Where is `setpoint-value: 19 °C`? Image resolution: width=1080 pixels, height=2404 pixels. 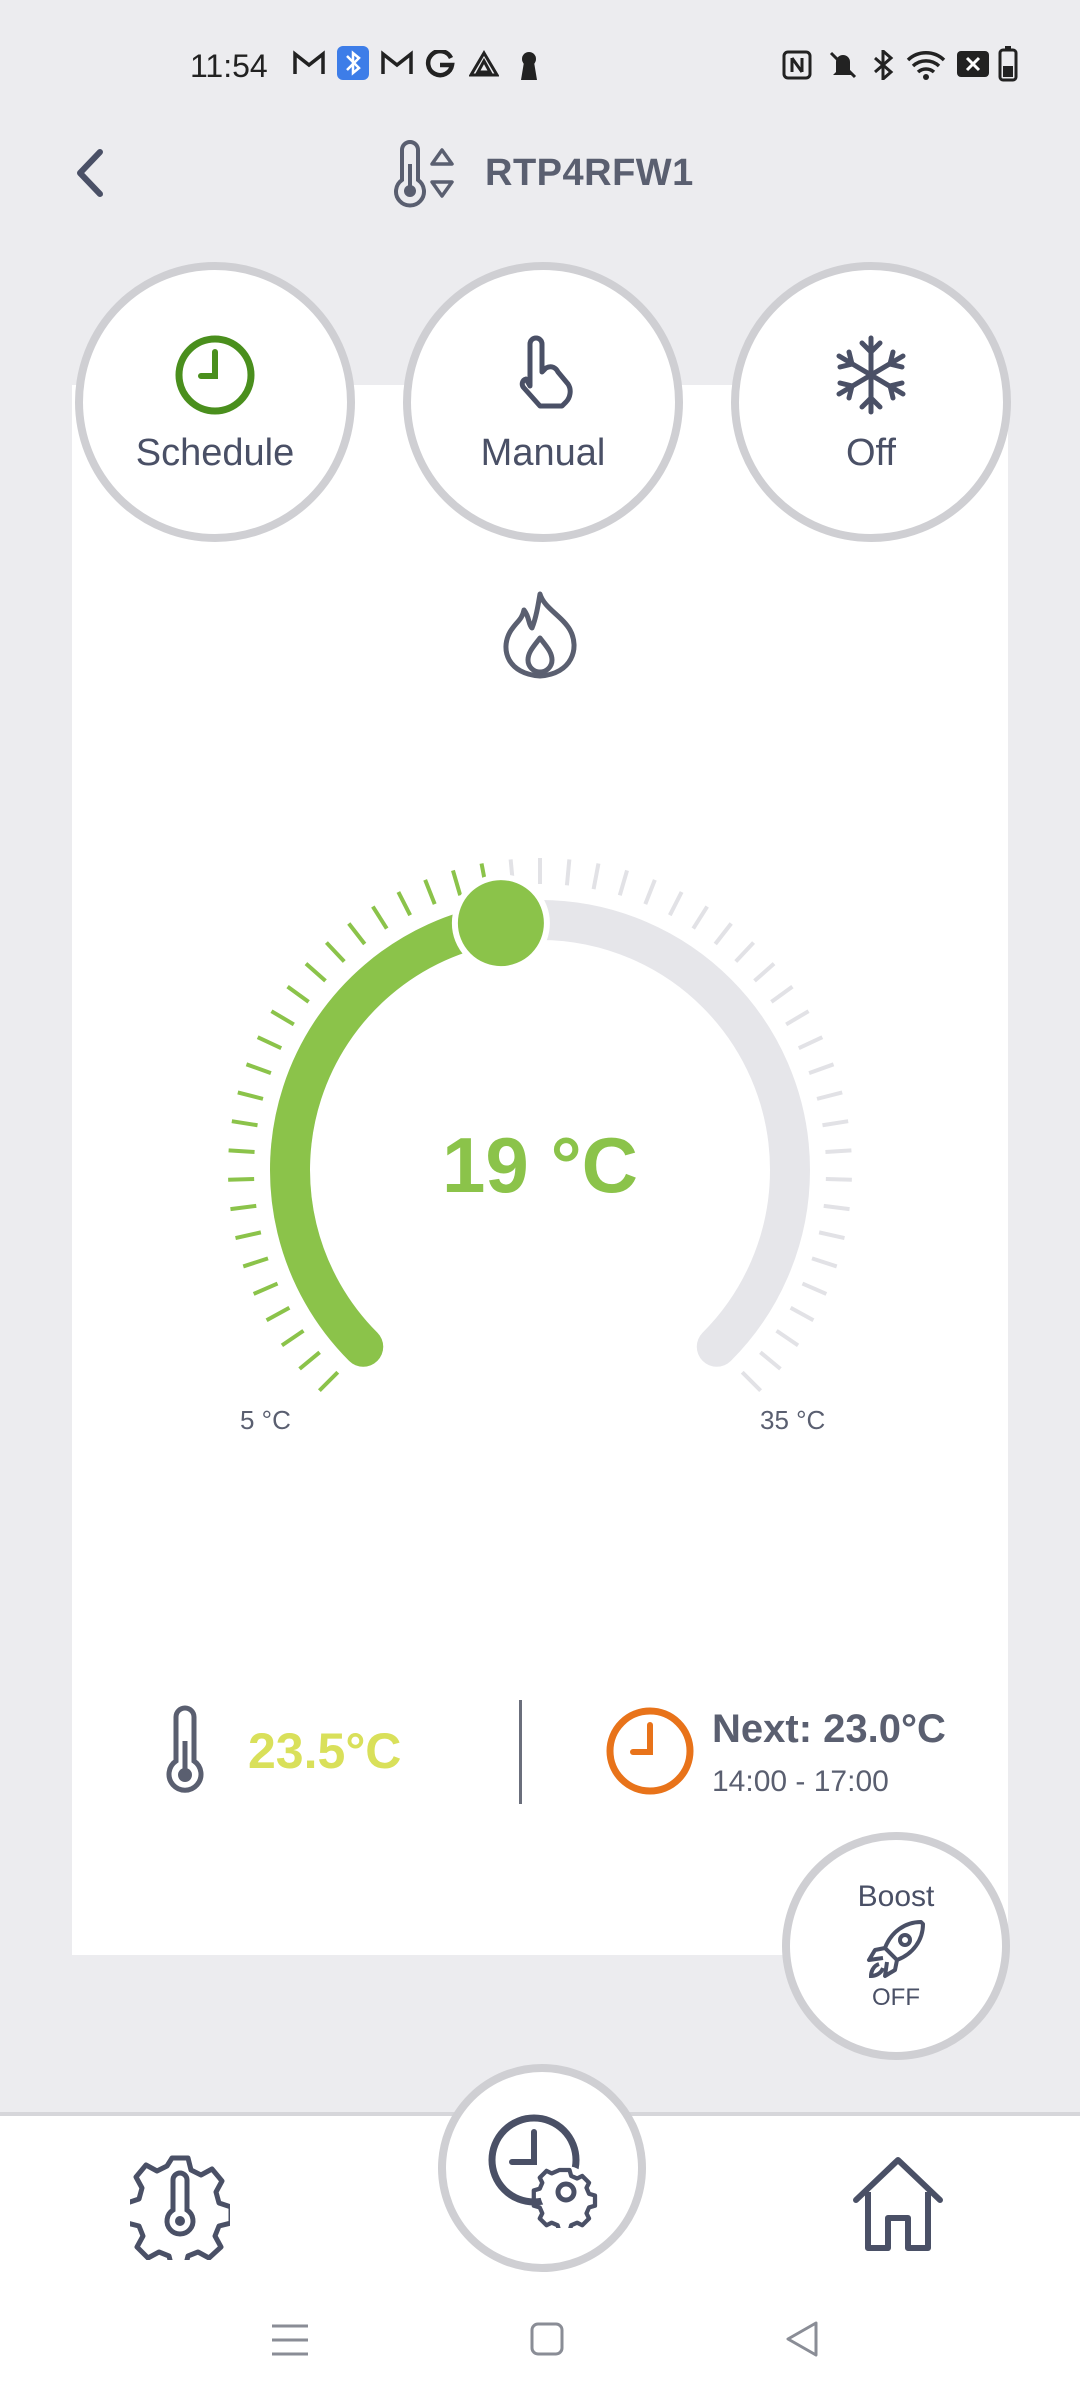 setpoint-value: 19 °C is located at coordinates (540, 1165).